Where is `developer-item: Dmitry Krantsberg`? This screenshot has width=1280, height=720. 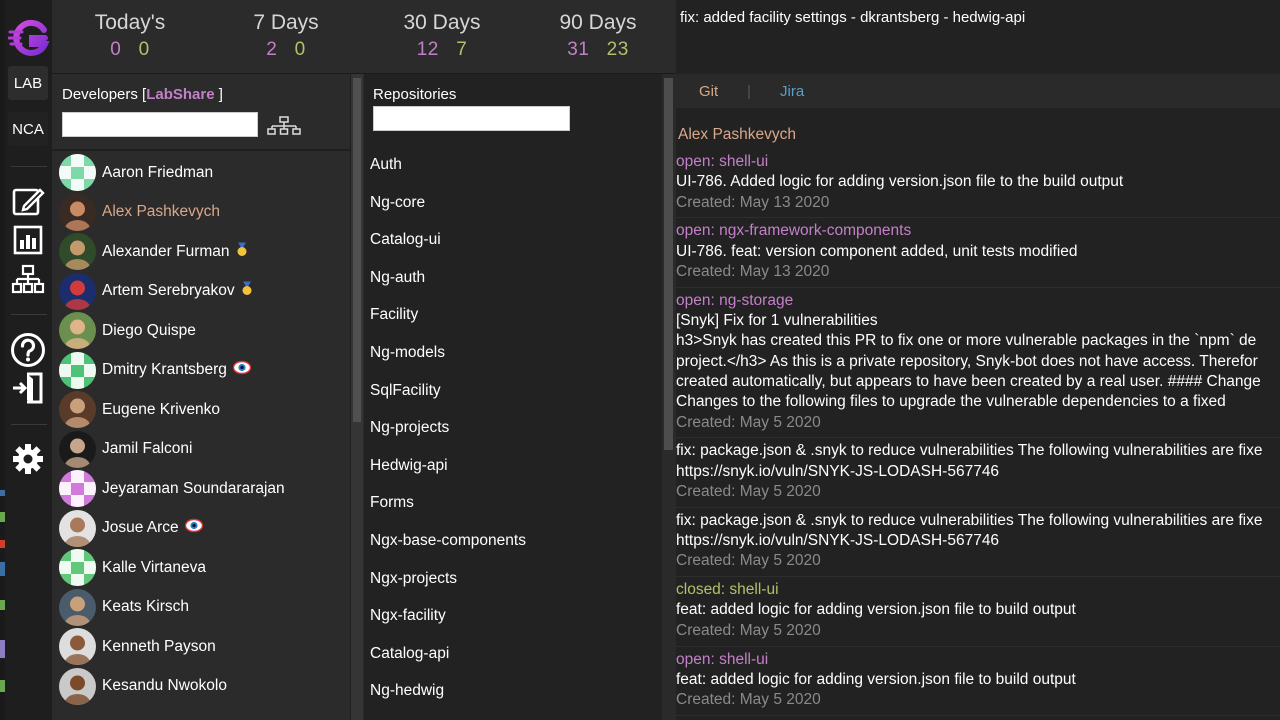 developer-item: Dmitry Krantsberg is located at coordinates (201, 371).